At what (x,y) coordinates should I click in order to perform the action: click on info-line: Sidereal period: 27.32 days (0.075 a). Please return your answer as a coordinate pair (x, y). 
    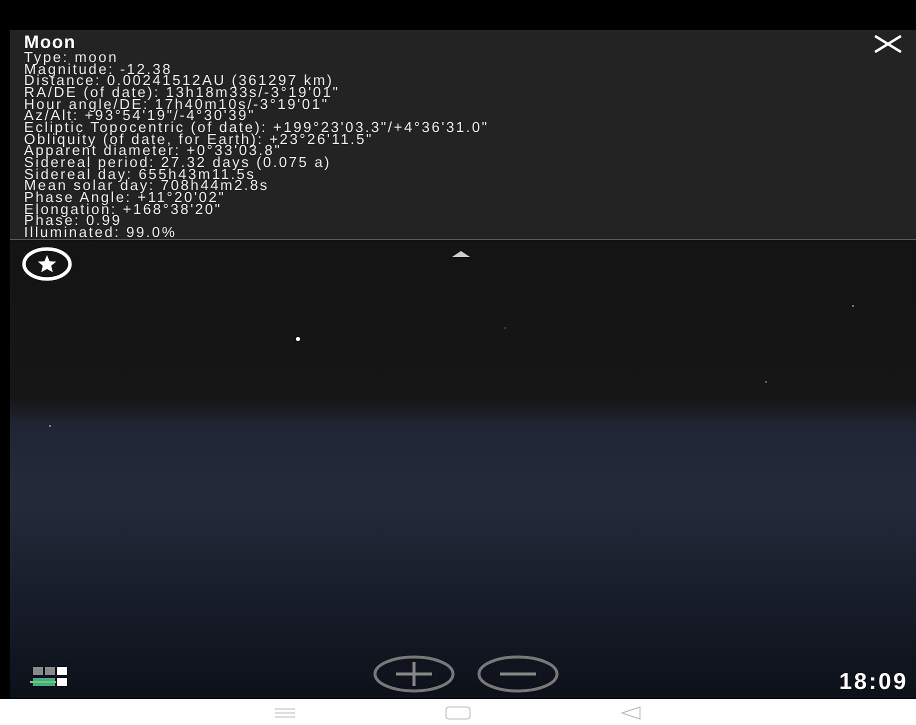
    Looking at the image, I should click on (178, 164).